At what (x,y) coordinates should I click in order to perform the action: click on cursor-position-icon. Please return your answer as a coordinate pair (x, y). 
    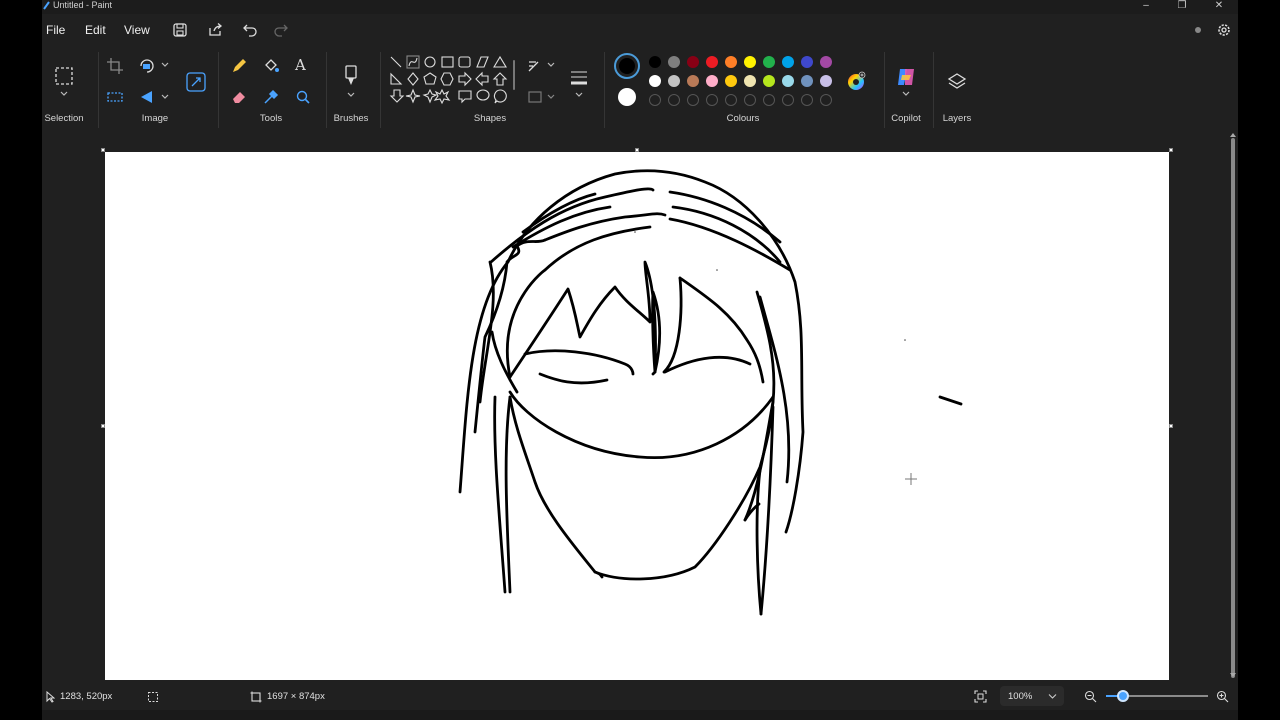
    Looking at the image, I should click on (50, 697).